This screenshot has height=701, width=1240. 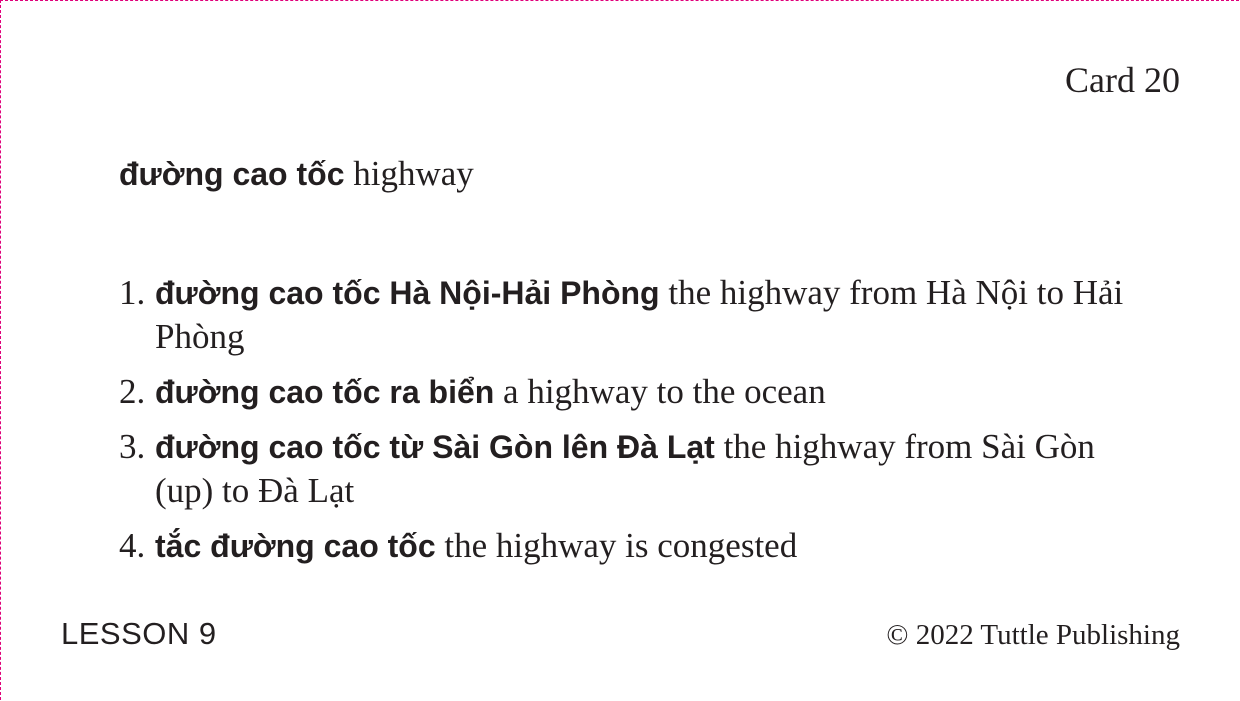 I want to click on example-vietnamese: tắc đường cao tốc, so click(x=295, y=546).